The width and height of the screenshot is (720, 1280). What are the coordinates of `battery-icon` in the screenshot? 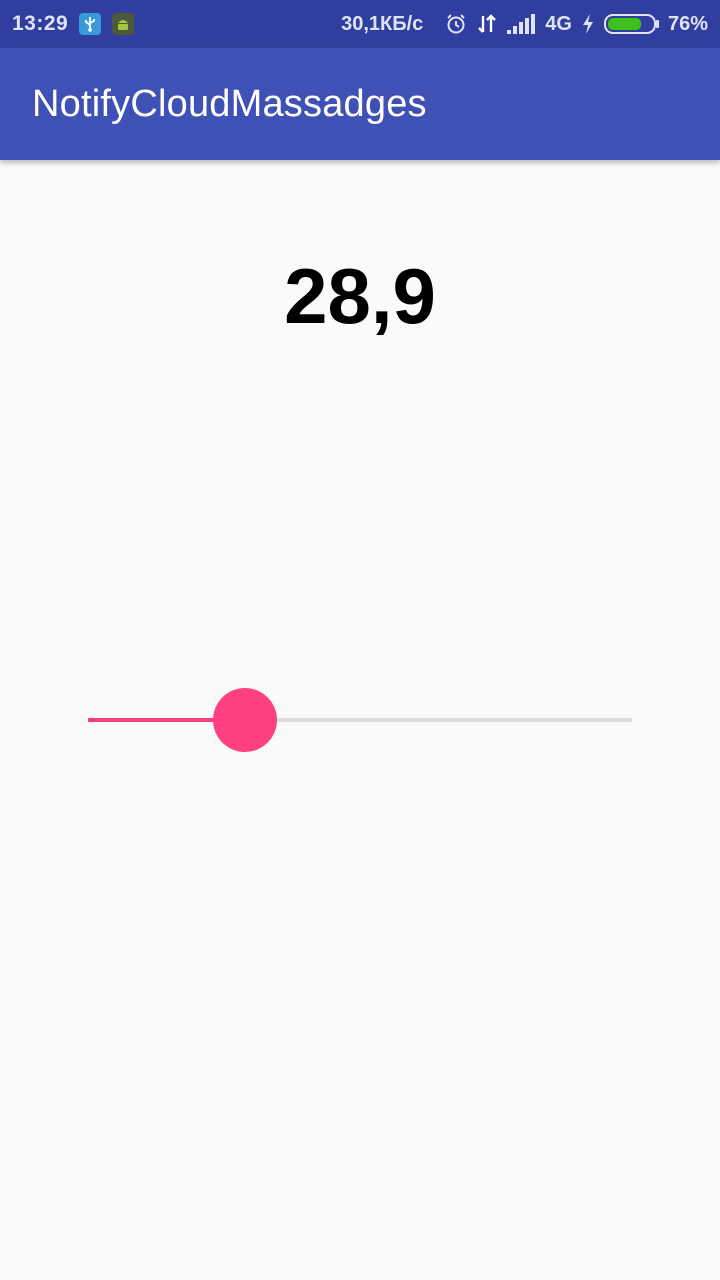 It's located at (631, 24).